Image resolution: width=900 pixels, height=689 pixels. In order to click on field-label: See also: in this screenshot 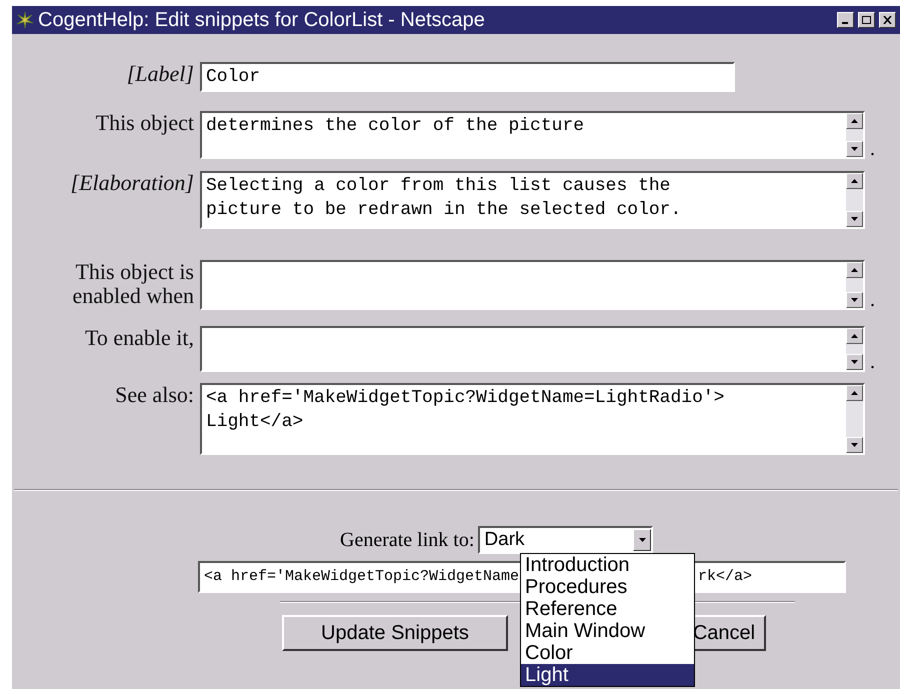, I will do `click(154, 395)`.